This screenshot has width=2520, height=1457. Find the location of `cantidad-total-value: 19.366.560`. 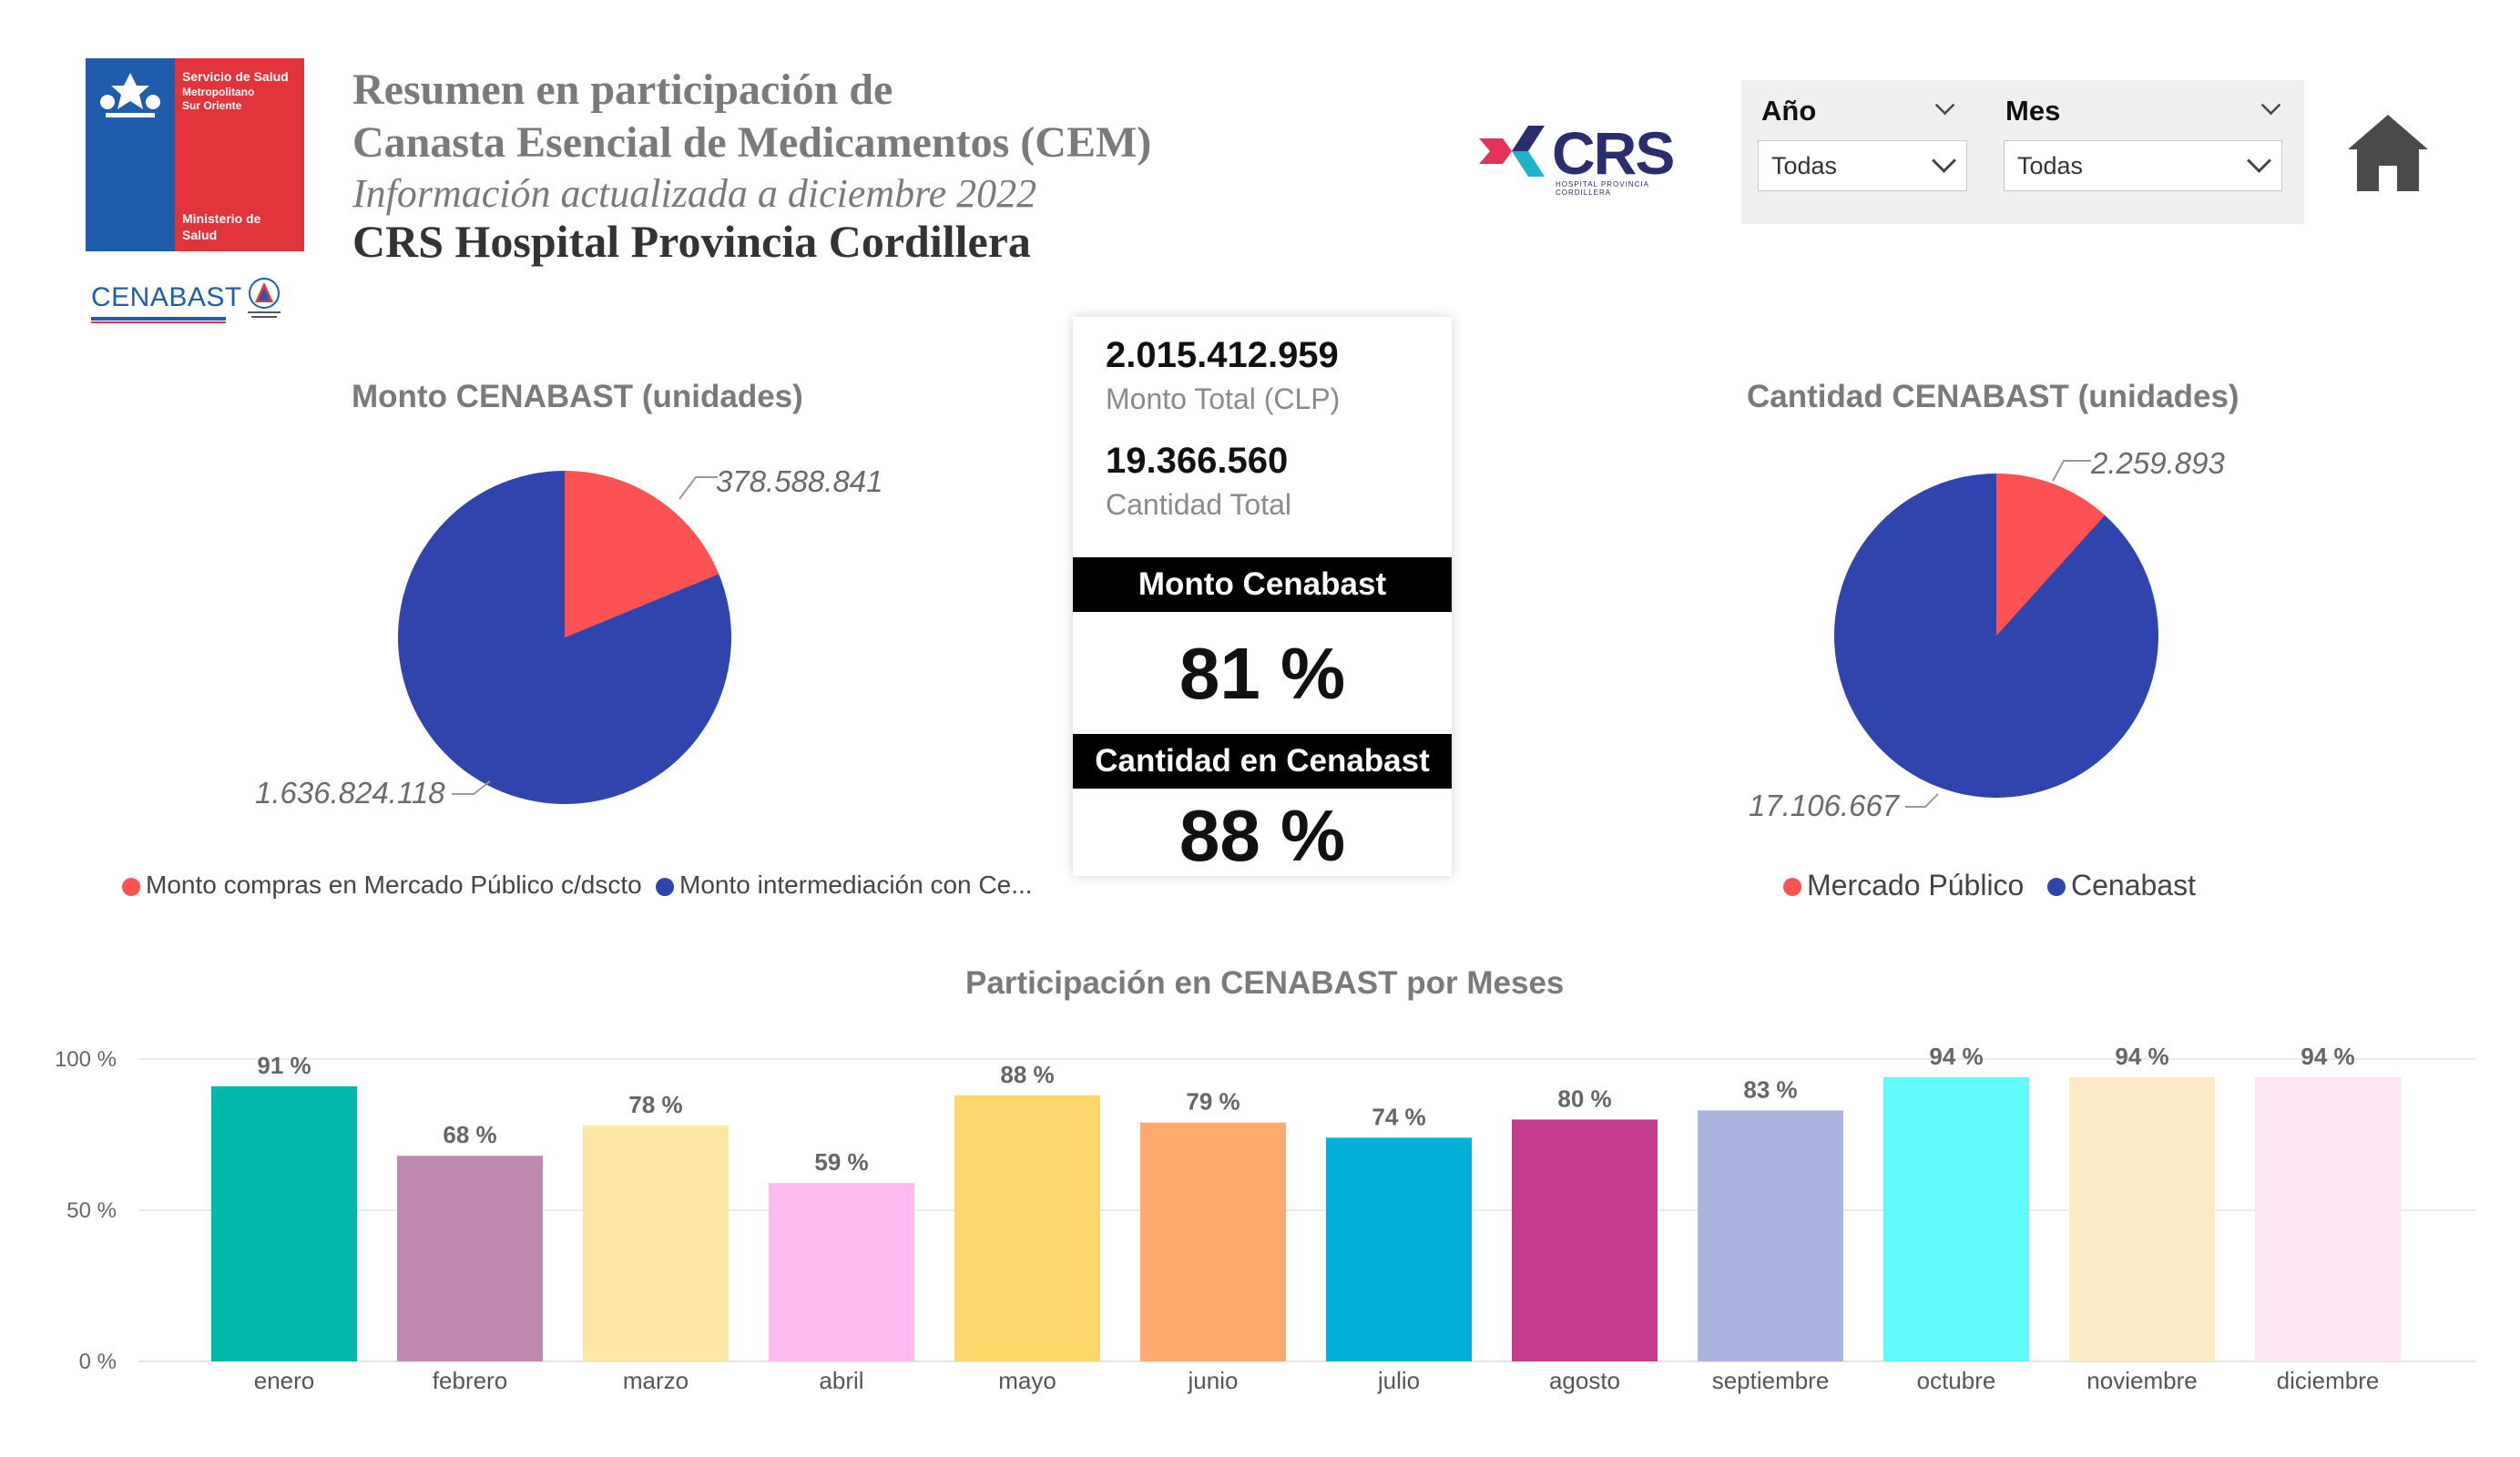

cantidad-total-value: 19.366.560 is located at coordinates (1197, 461).